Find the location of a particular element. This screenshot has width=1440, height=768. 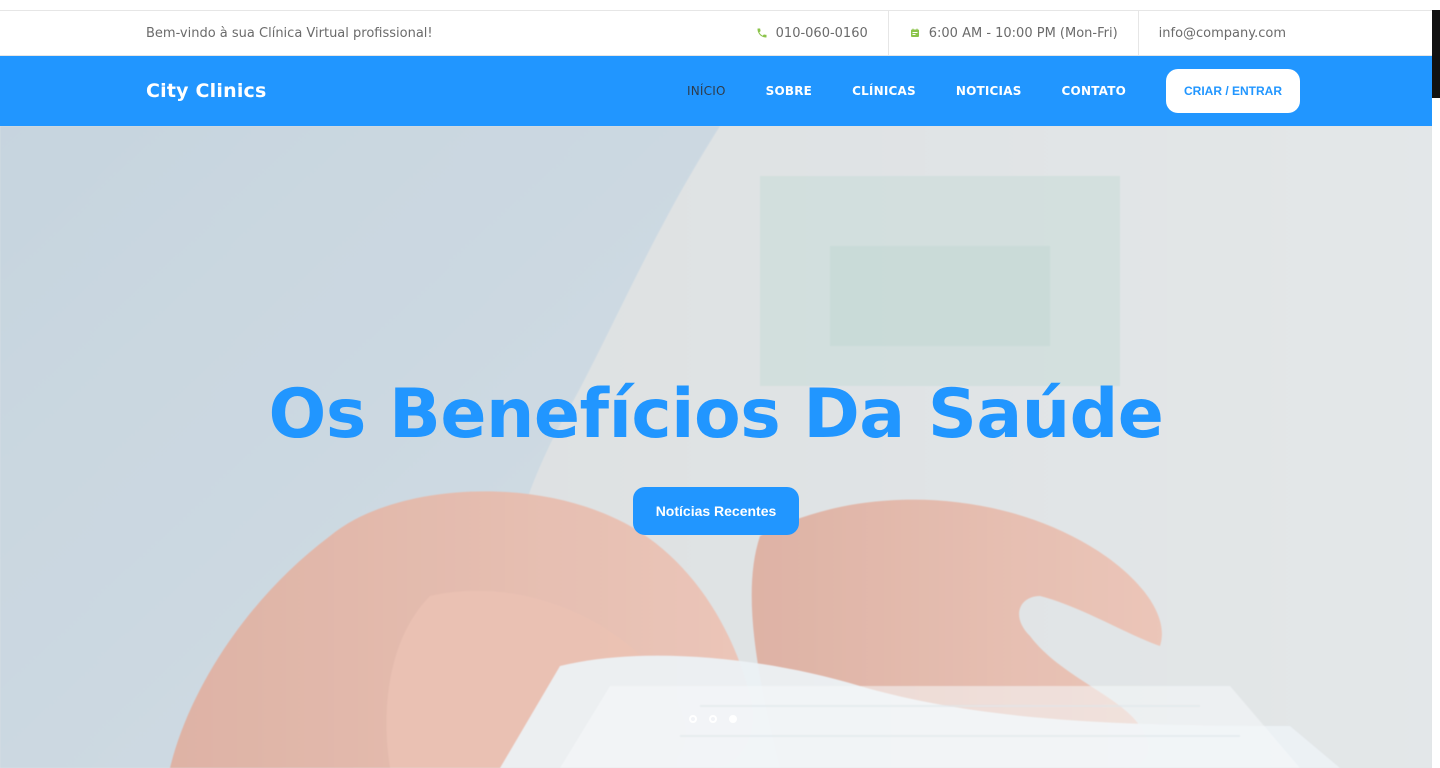

email-contact: info@company.com is located at coordinates (1211, 33).